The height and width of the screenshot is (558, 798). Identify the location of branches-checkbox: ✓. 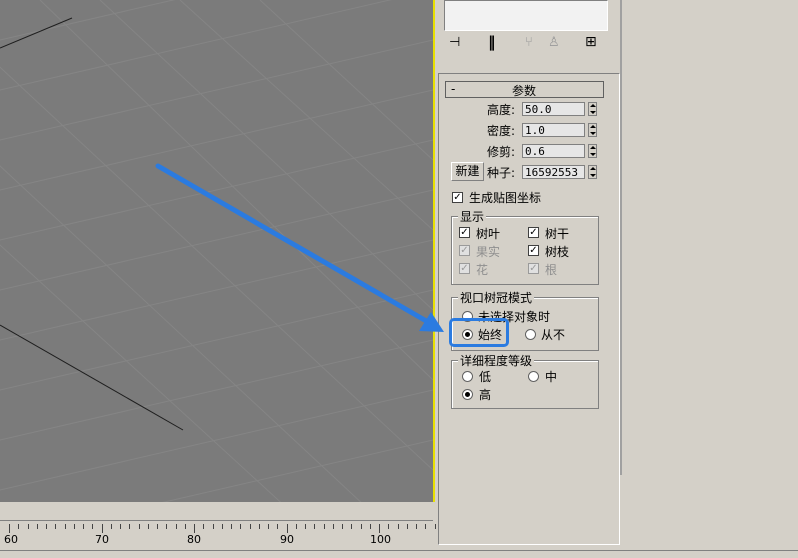
(533, 250).